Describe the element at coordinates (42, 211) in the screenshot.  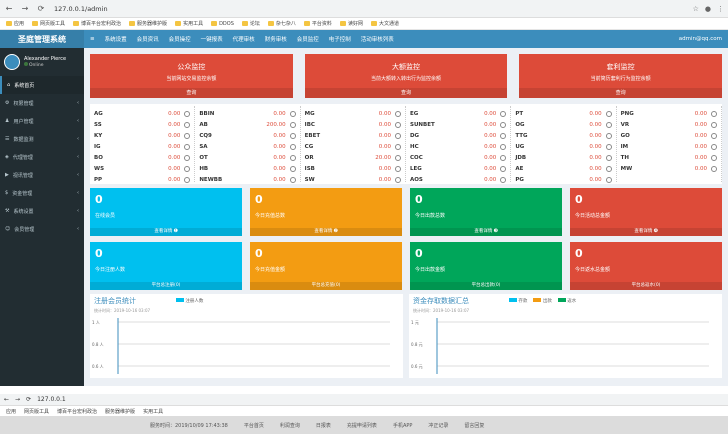
I see `sidebar-item-settings: ⚒ 系统设置 ‹` at that location.